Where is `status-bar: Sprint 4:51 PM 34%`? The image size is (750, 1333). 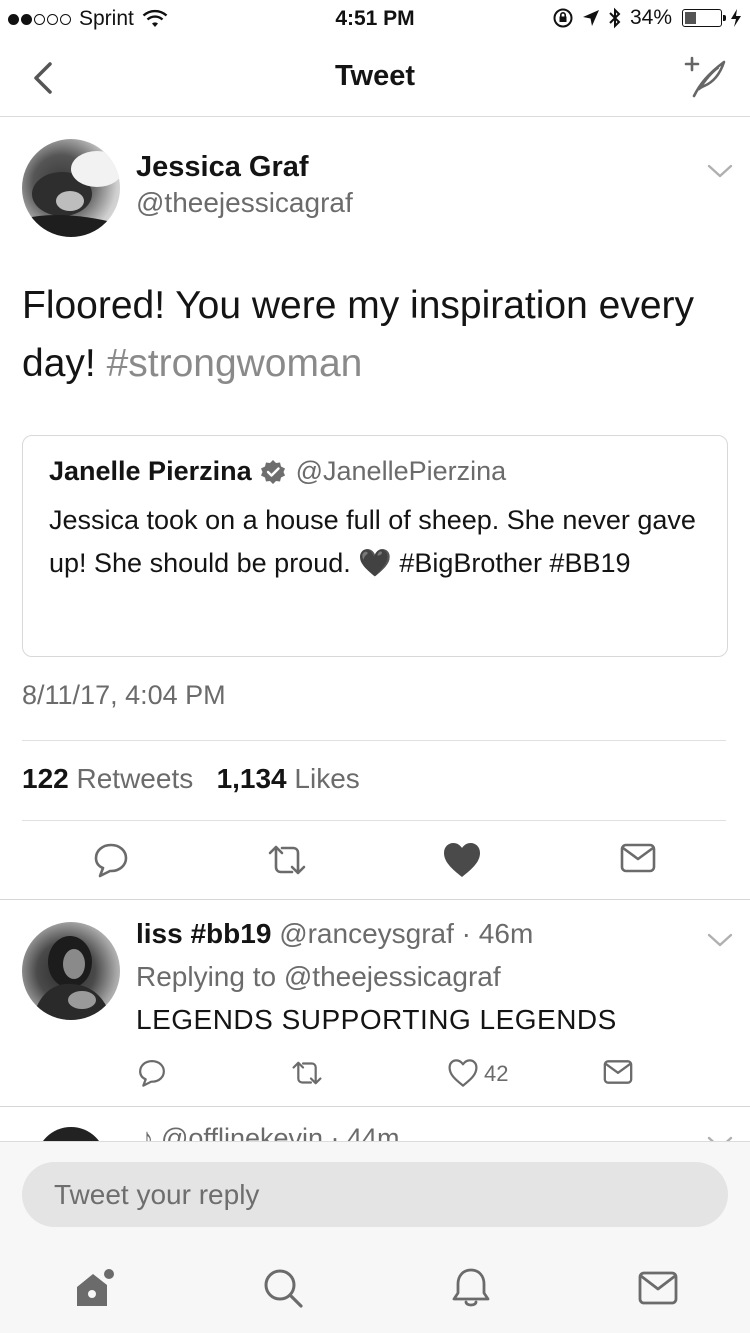
status-bar: Sprint 4:51 PM 34% is located at coordinates (375, 20).